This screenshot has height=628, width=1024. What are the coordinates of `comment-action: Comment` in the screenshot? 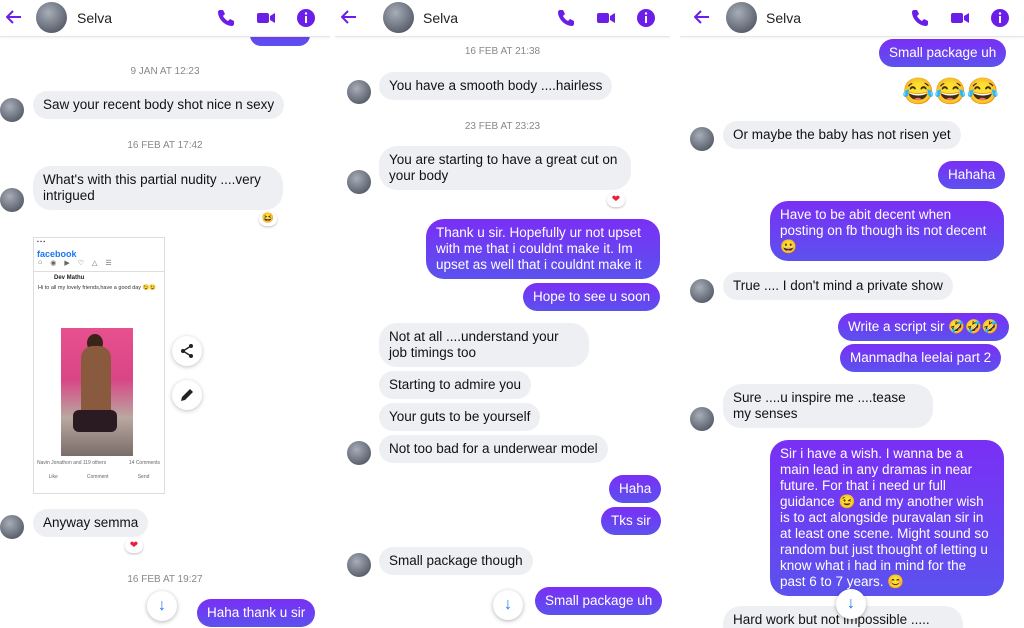 It's located at (97, 477).